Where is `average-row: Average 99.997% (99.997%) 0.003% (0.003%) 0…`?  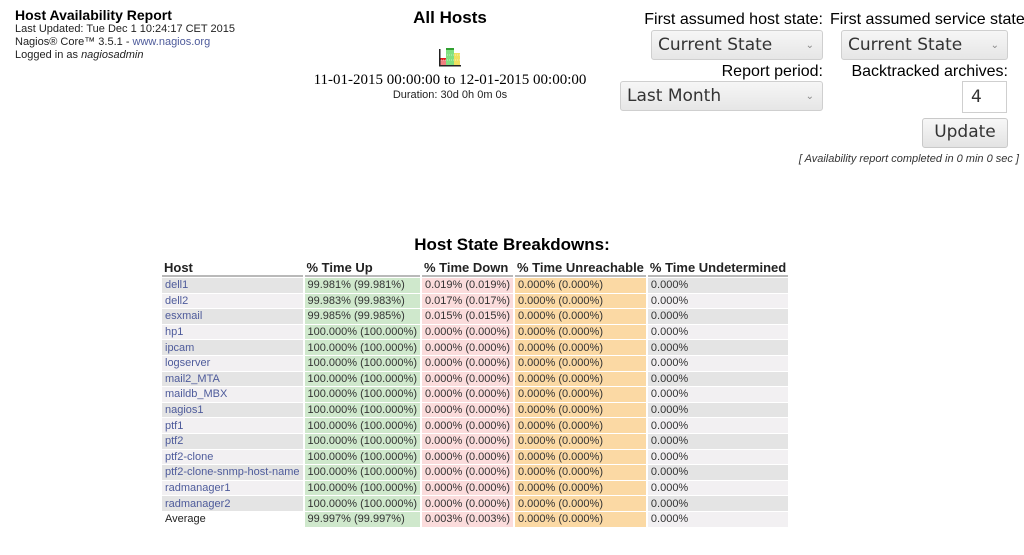
average-row: Average 99.997% (99.997%) 0.003% (0.003%) 0… is located at coordinates (475, 519).